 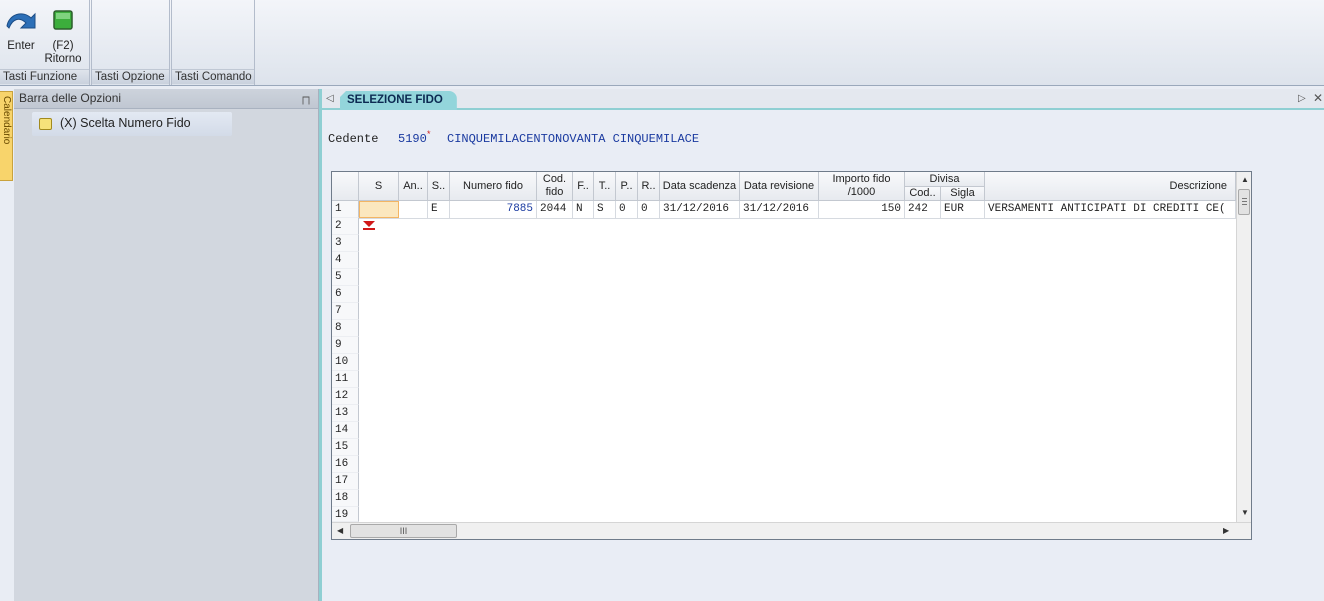 I want to click on green-square-icon, so click(x=63, y=20).